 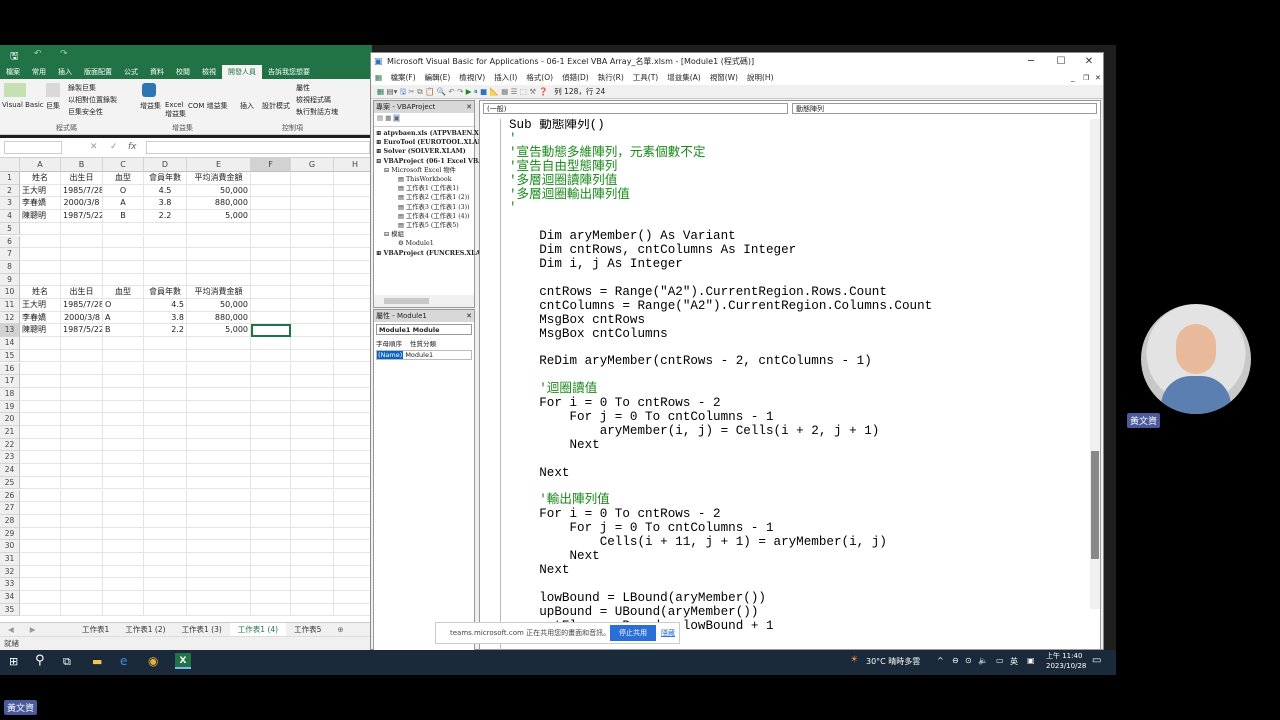 What do you see at coordinates (219, 318) in the screenshot?
I see `data-cell: 880,000` at bounding box center [219, 318].